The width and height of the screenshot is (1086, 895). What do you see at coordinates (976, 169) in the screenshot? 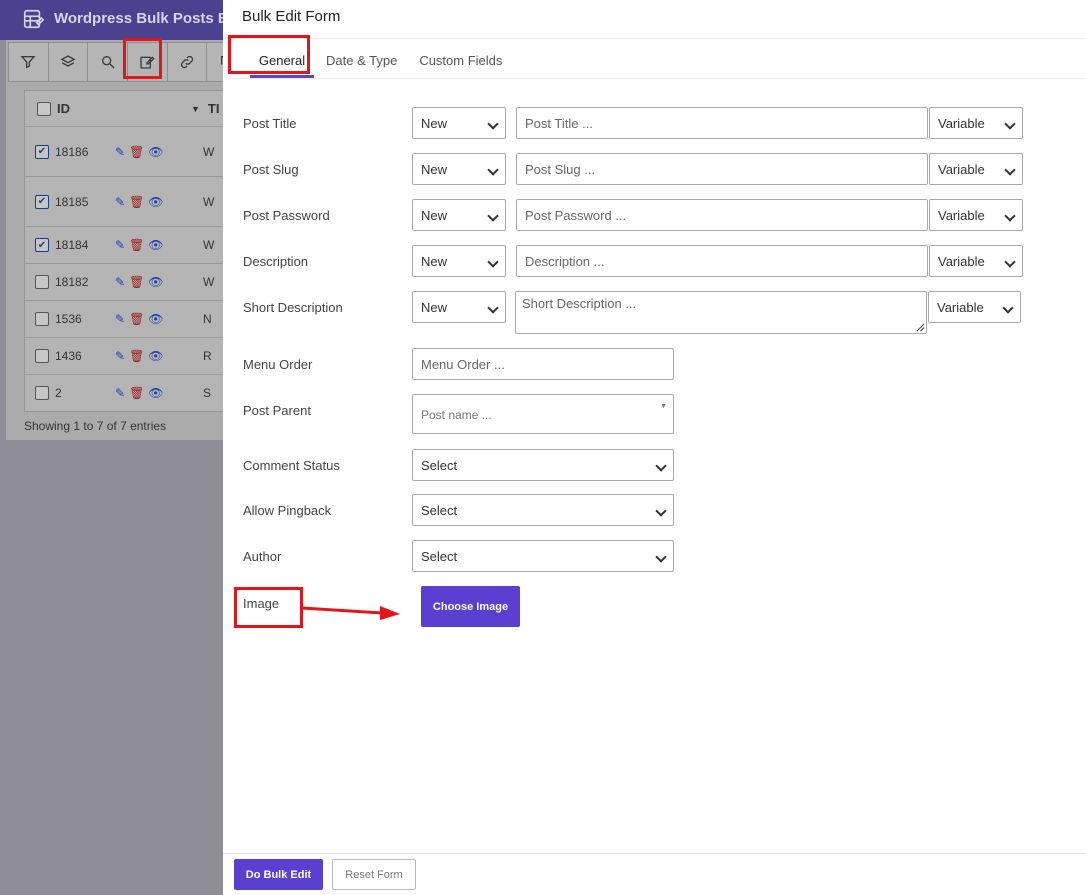
I see `post-slug-variable-select: Variable` at bounding box center [976, 169].